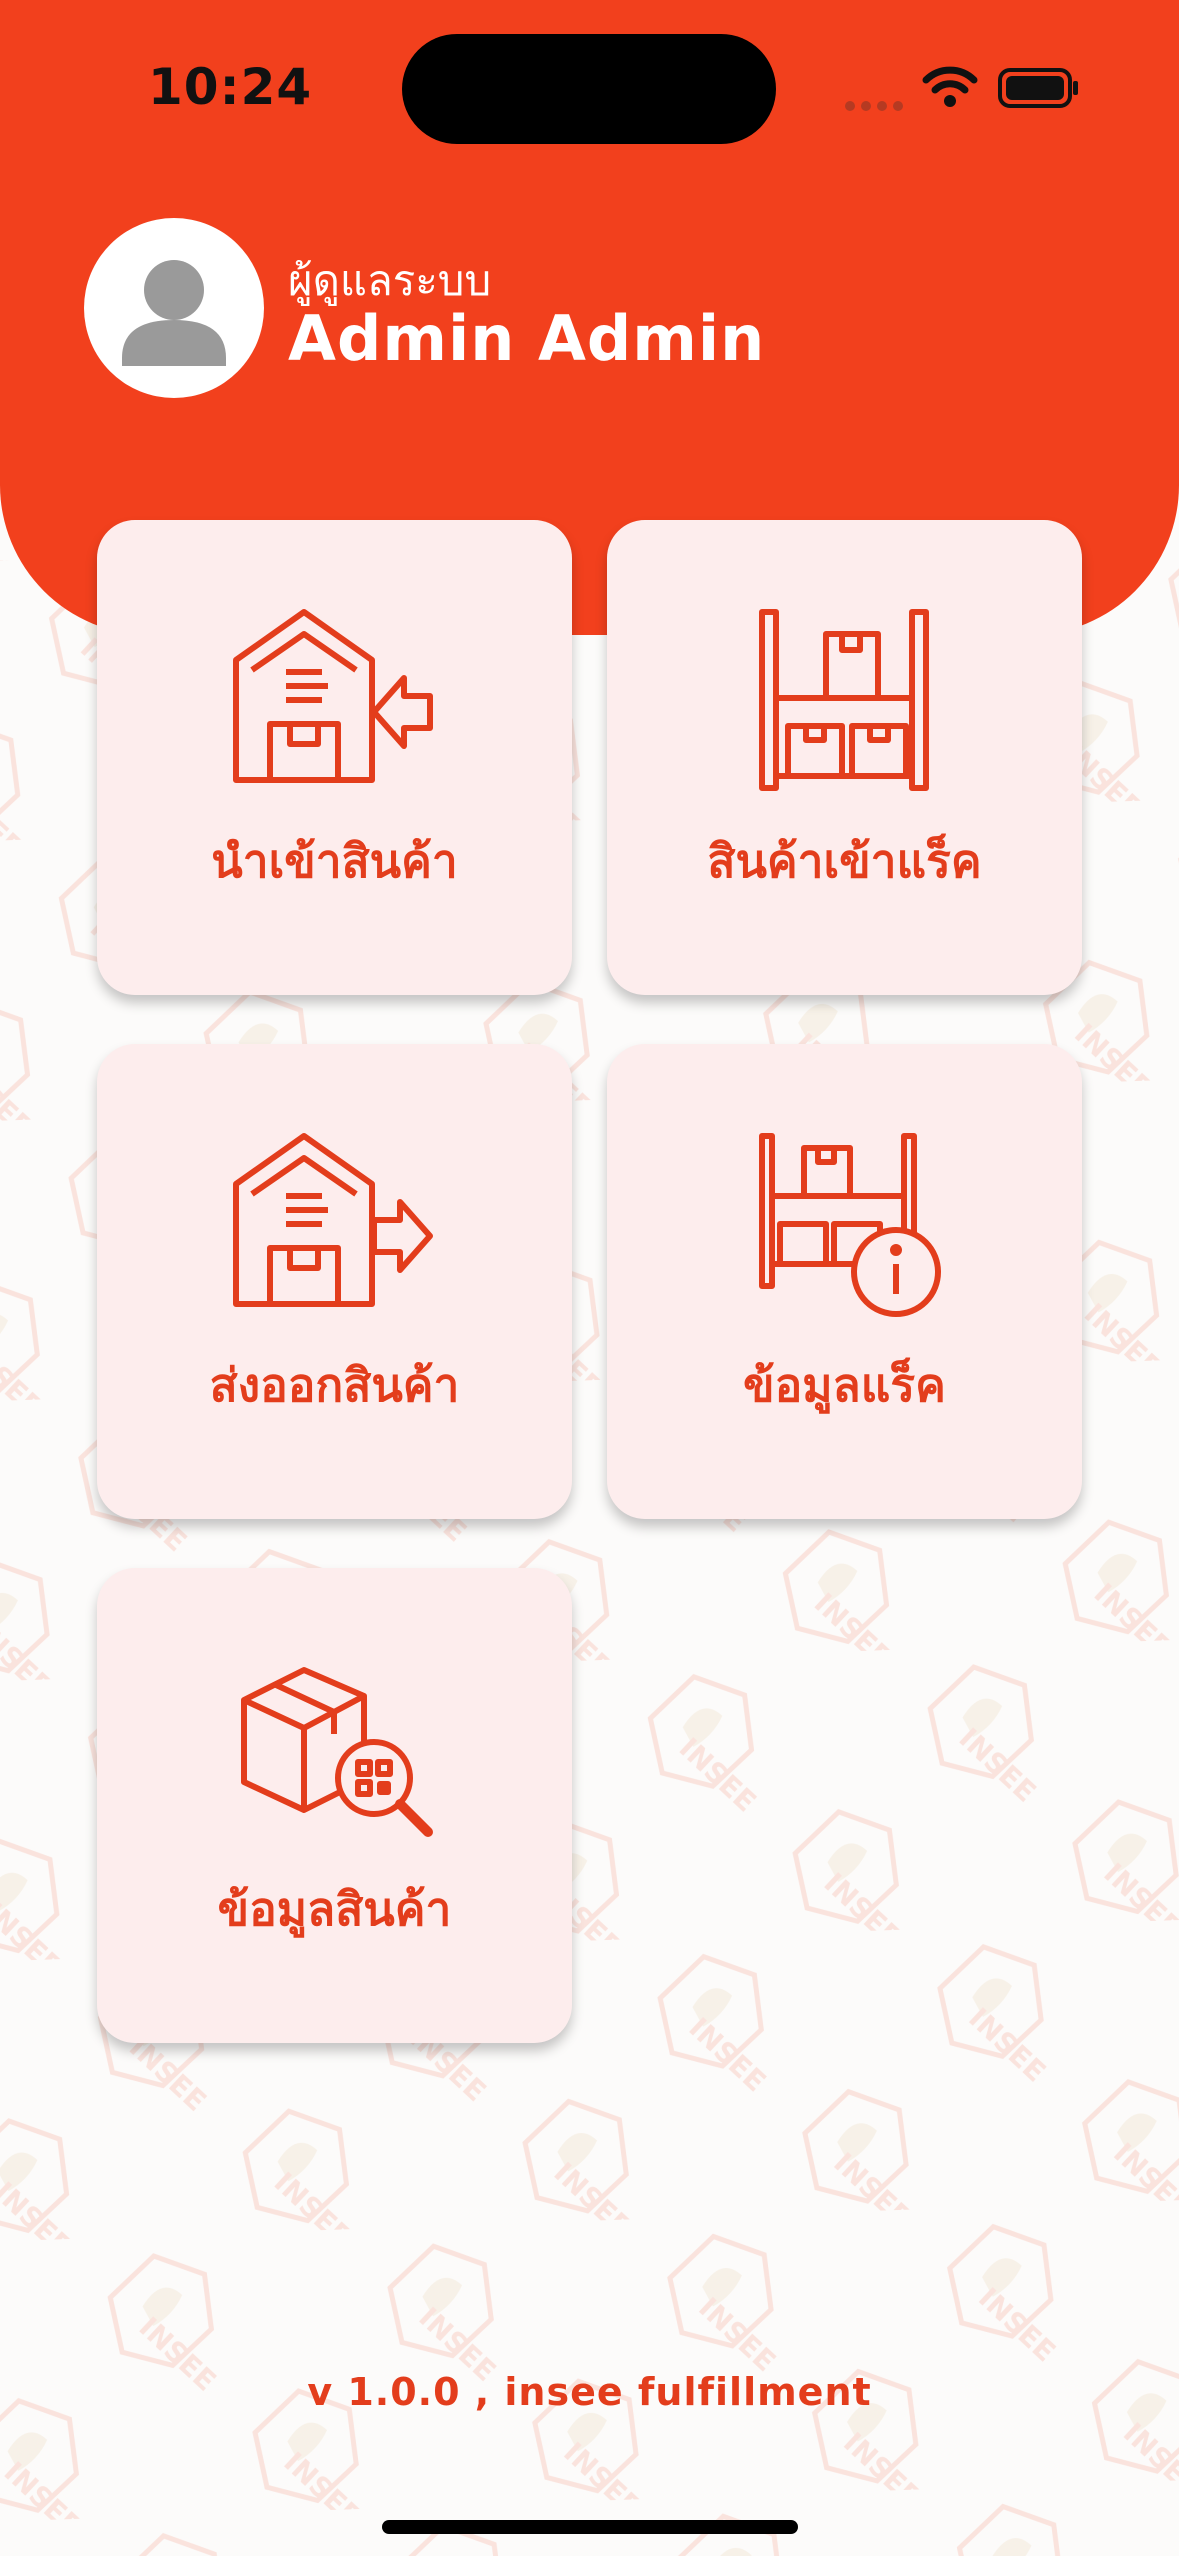 The height and width of the screenshot is (2556, 1179). Describe the element at coordinates (174, 313) in the screenshot. I see `person-icon` at that location.